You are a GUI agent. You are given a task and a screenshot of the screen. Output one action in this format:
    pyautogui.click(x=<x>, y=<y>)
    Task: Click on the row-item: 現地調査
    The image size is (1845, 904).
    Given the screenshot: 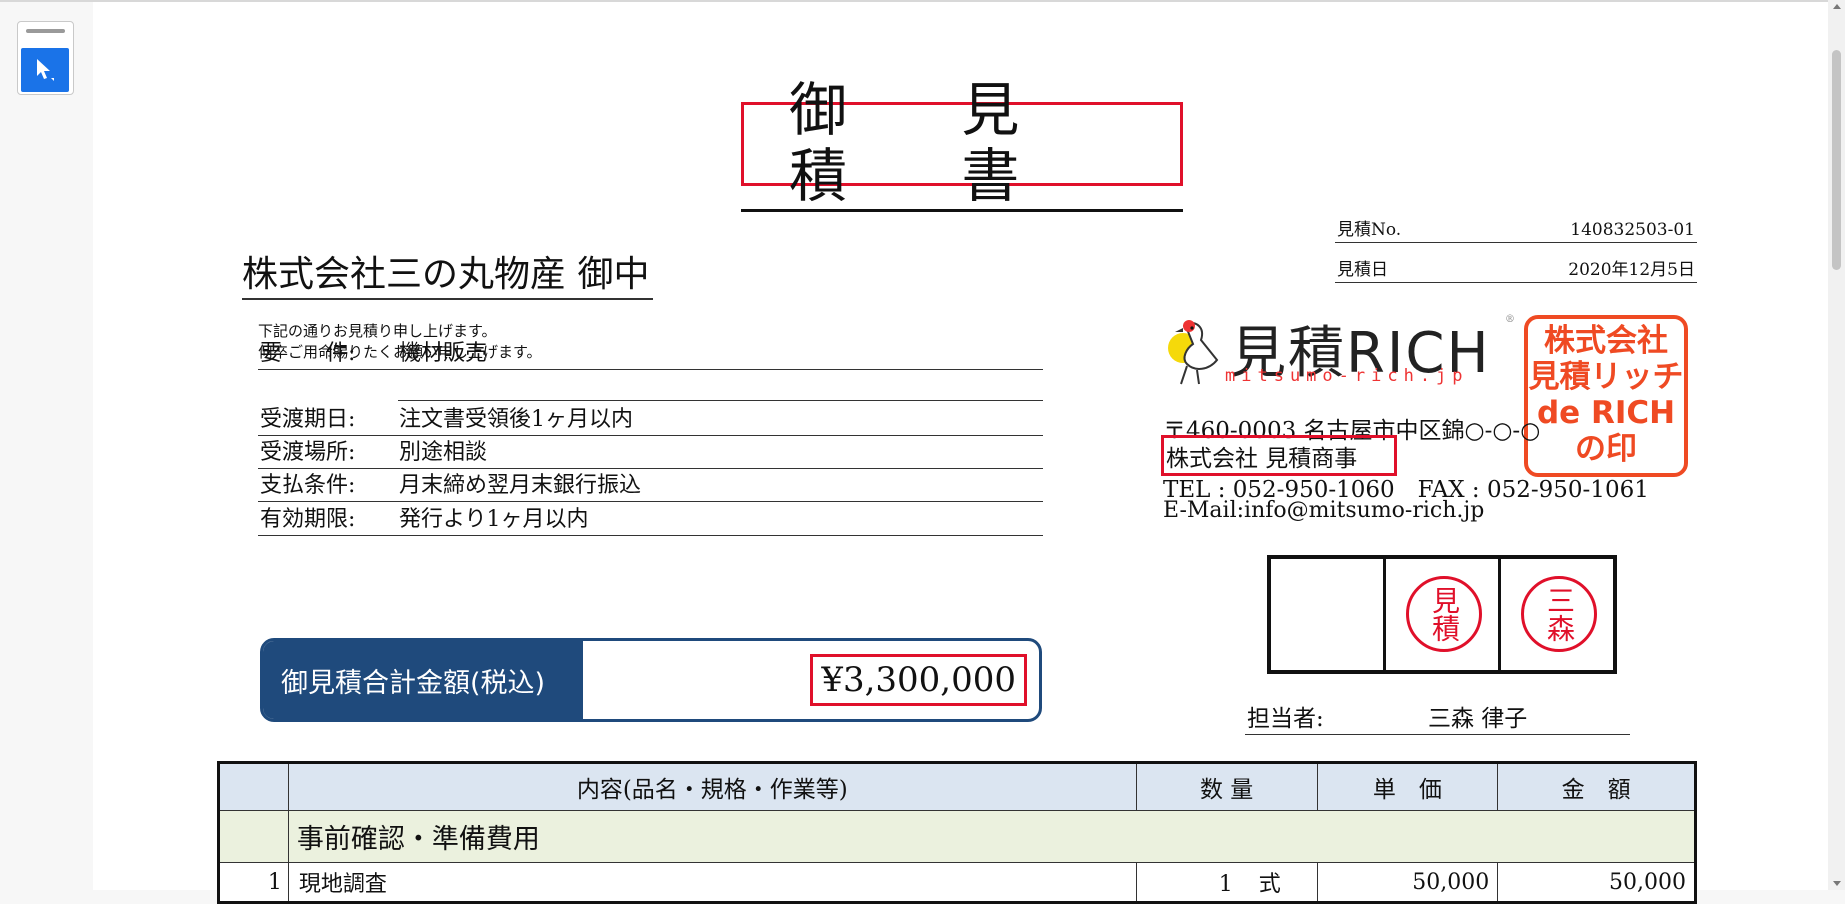 What is the action you would take?
    pyautogui.click(x=712, y=882)
    